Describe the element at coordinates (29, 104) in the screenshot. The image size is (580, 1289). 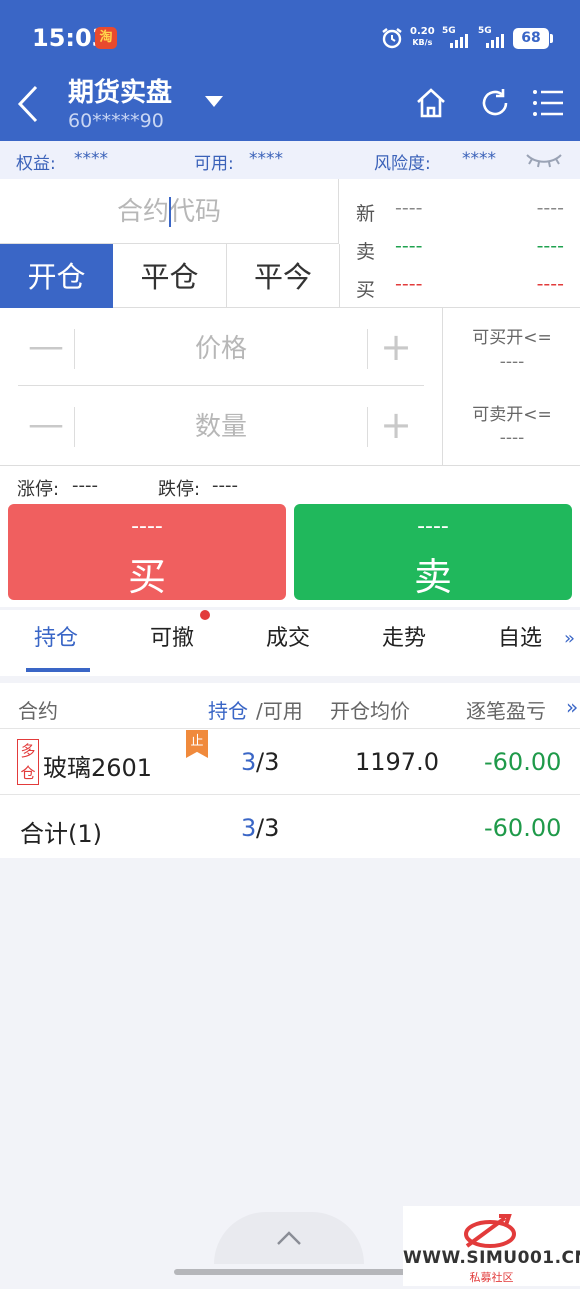
I see `back-icon` at that location.